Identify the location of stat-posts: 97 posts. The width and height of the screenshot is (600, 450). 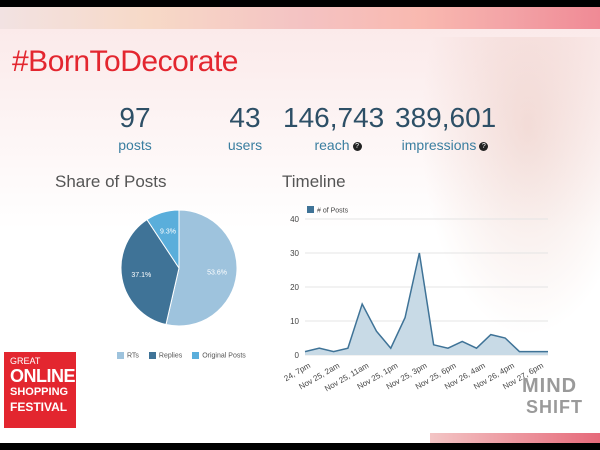
(135, 128).